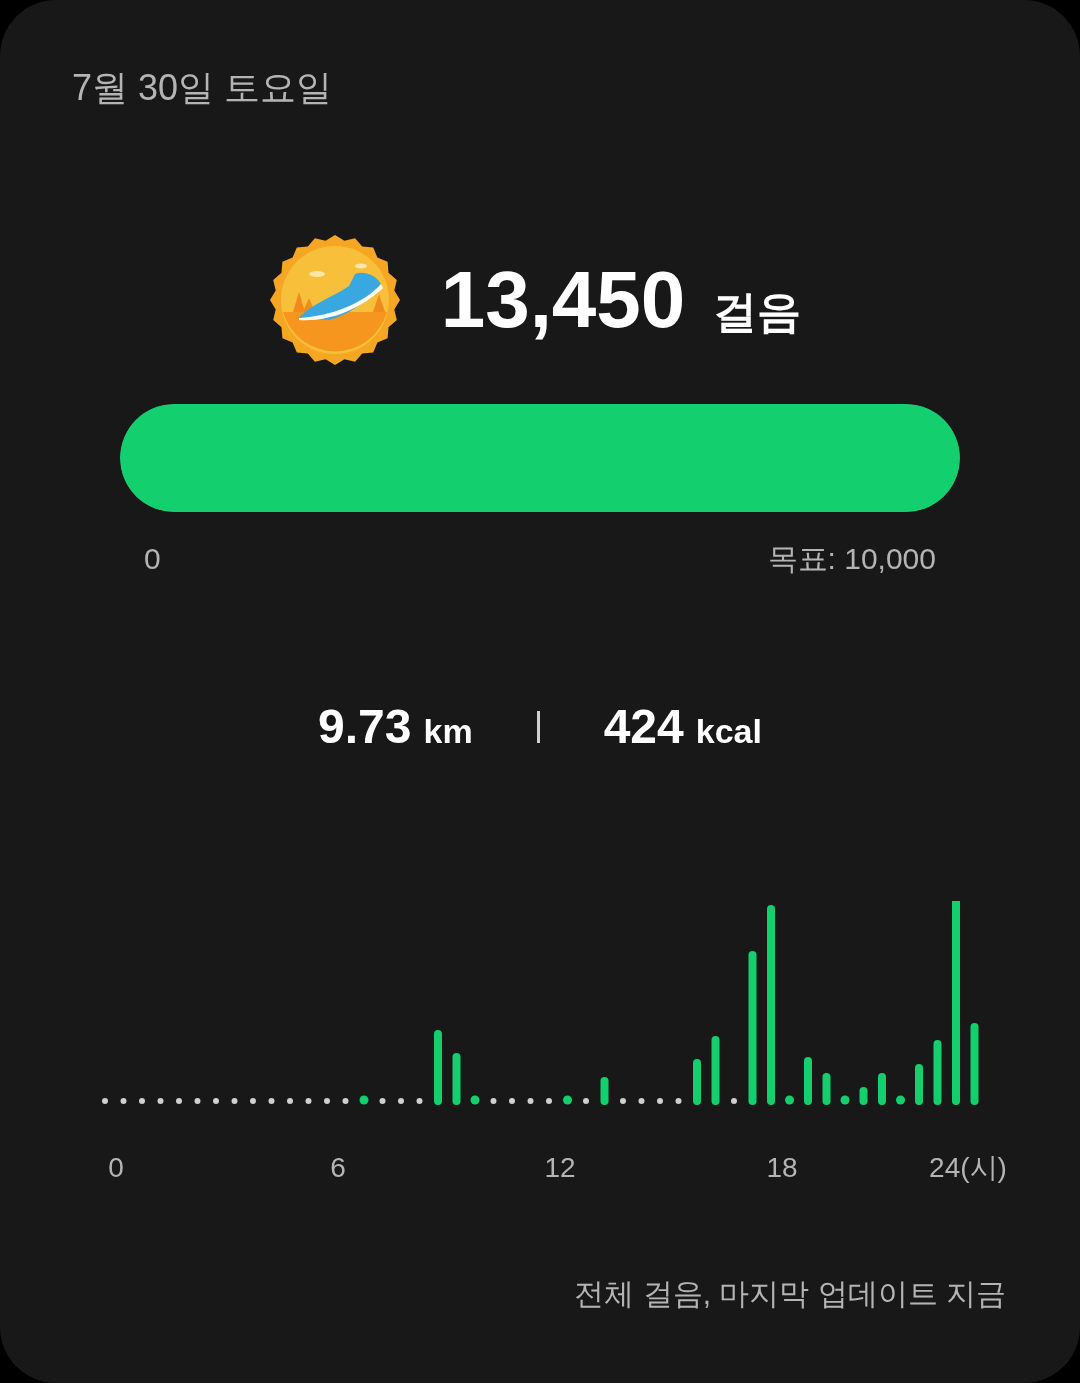  Describe the element at coordinates (757, 312) in the screenshot. I see `step-unit: 걸음` at that location.